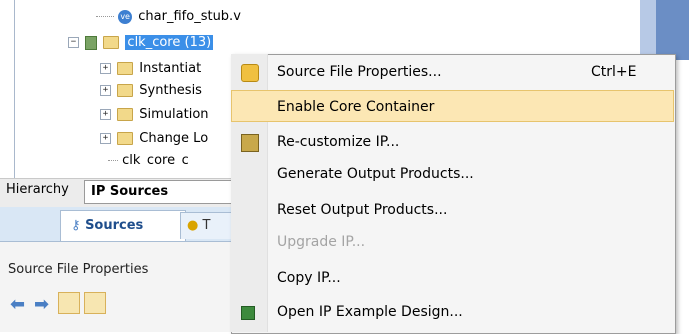  I want to click on ip-core-icon, so click(91, 42).